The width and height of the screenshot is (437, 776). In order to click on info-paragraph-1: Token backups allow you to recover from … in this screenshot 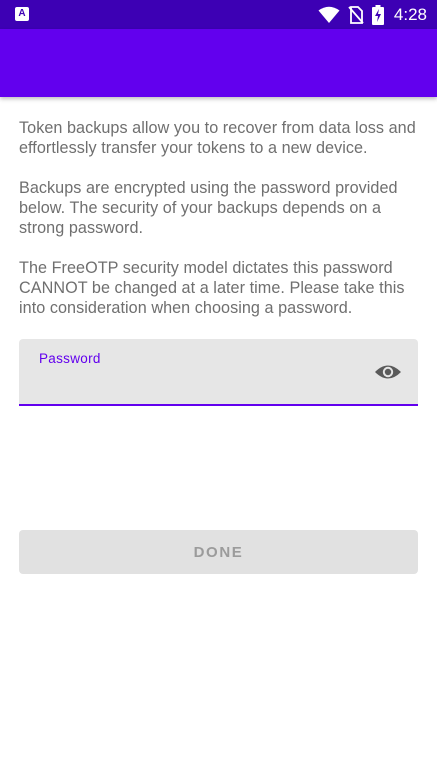, I will do `click(217, 138)`.